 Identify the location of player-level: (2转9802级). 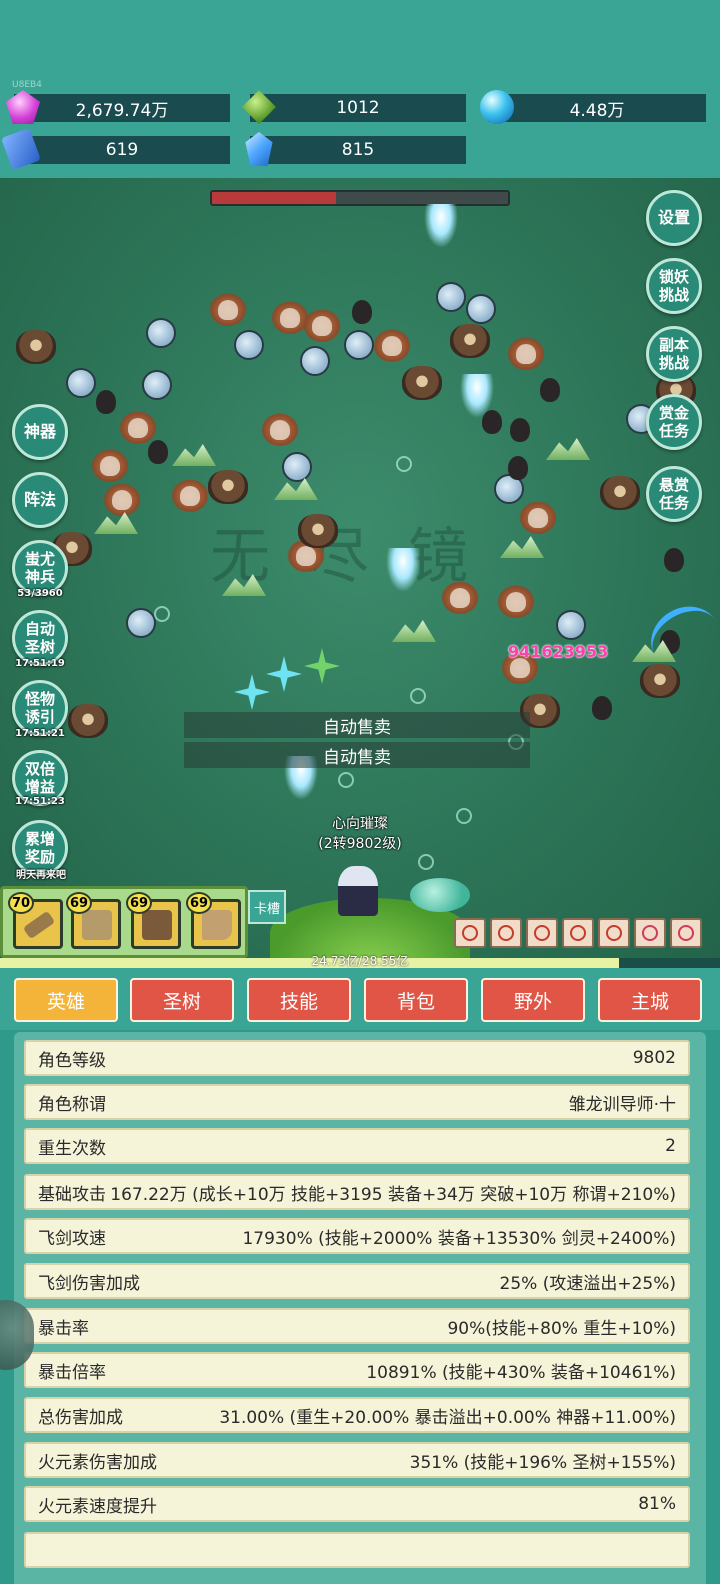
(360, 844).